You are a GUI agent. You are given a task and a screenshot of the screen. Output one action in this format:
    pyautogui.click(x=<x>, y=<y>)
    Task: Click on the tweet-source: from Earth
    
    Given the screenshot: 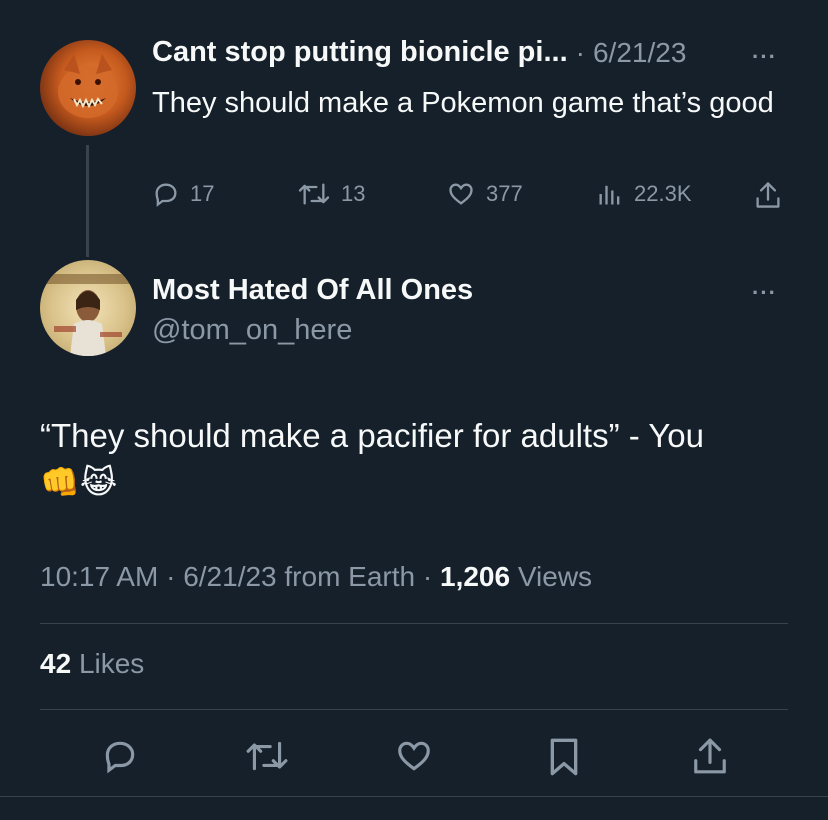 What is the action you would take?
    pyautogui.click(x=350, y=576)
    